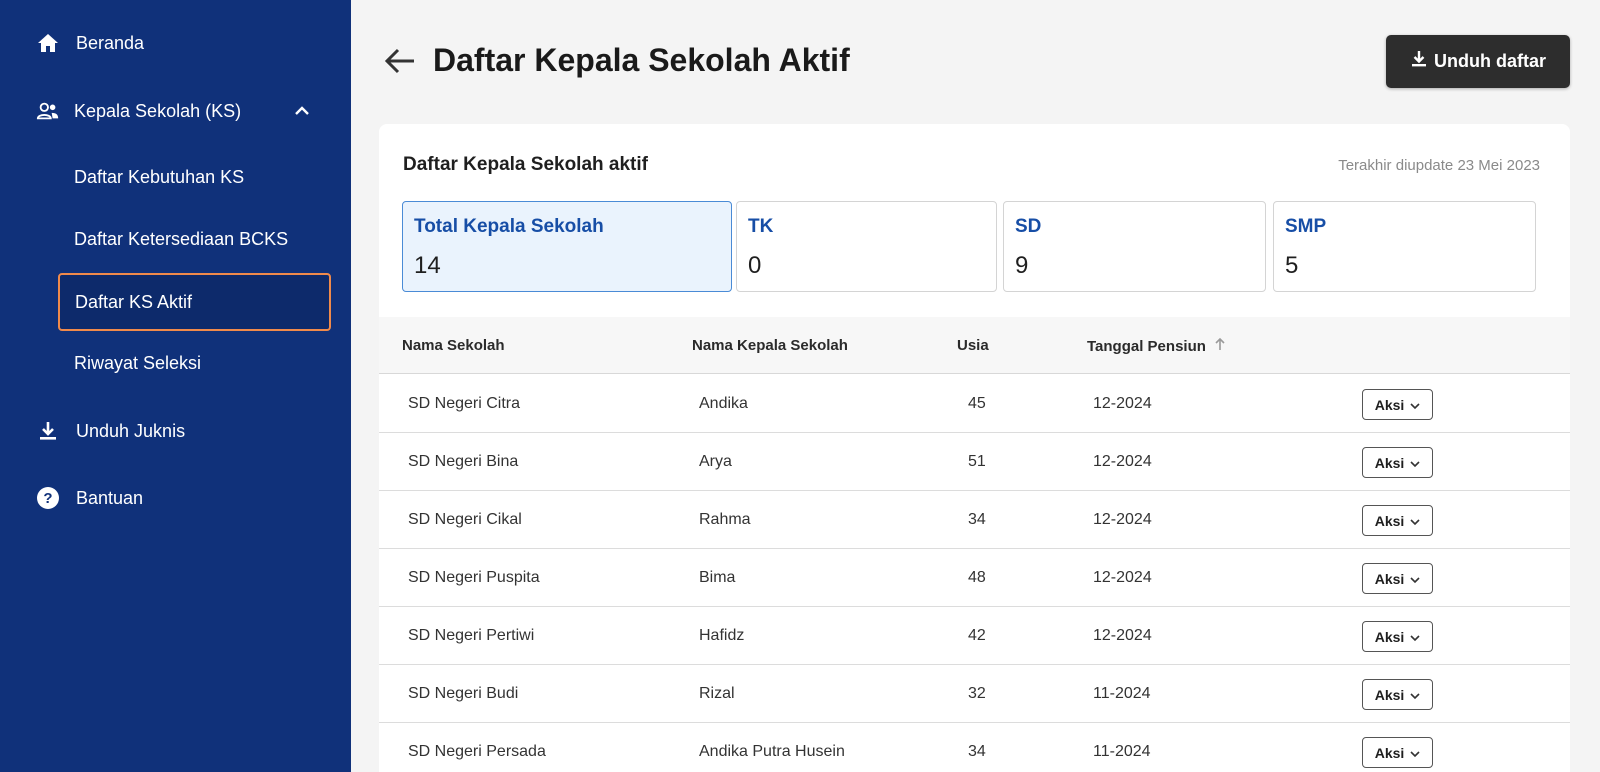 The height and width of the screenshot is (772, 1600). I want to click on table-row: SD Negeri Bina Arya 51 12-2024 Aksi, so click(974, 462).